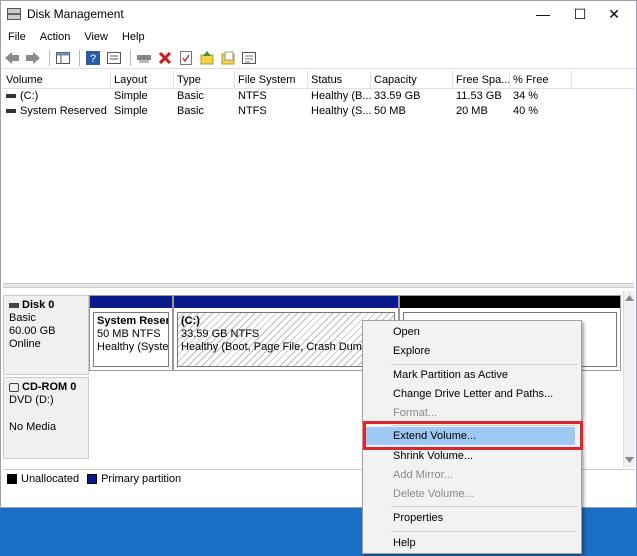  What do you see at coordinates (114, 58) in the screenshot?
I see `properties-icon` at bounding box center [114, 58].